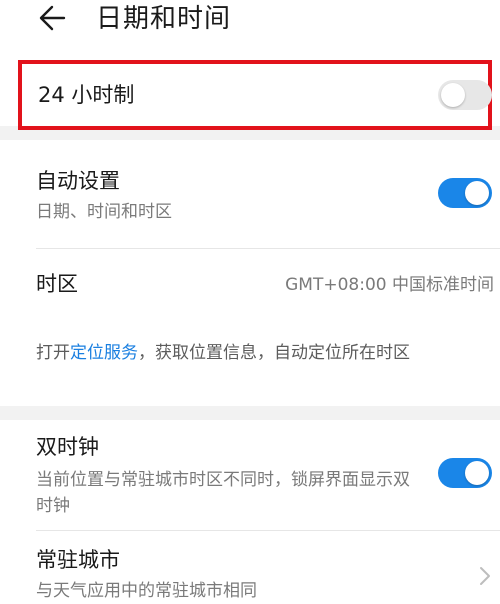 The width and height of the screenshot is (500, 604). I want to click on section-gap, so click(250, 413).